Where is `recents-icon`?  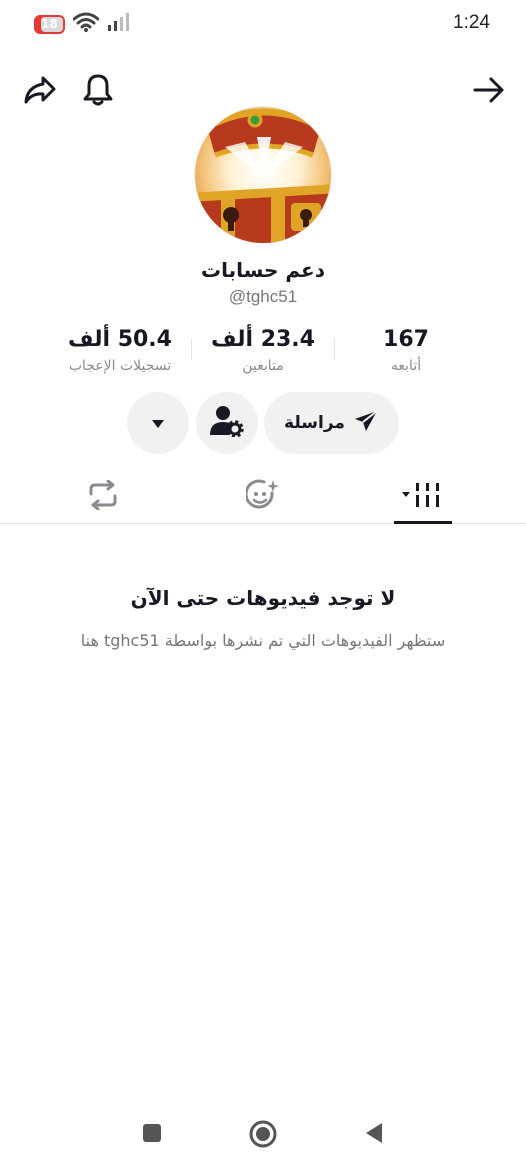 recents-icon is located at coordinates (152, 1133).